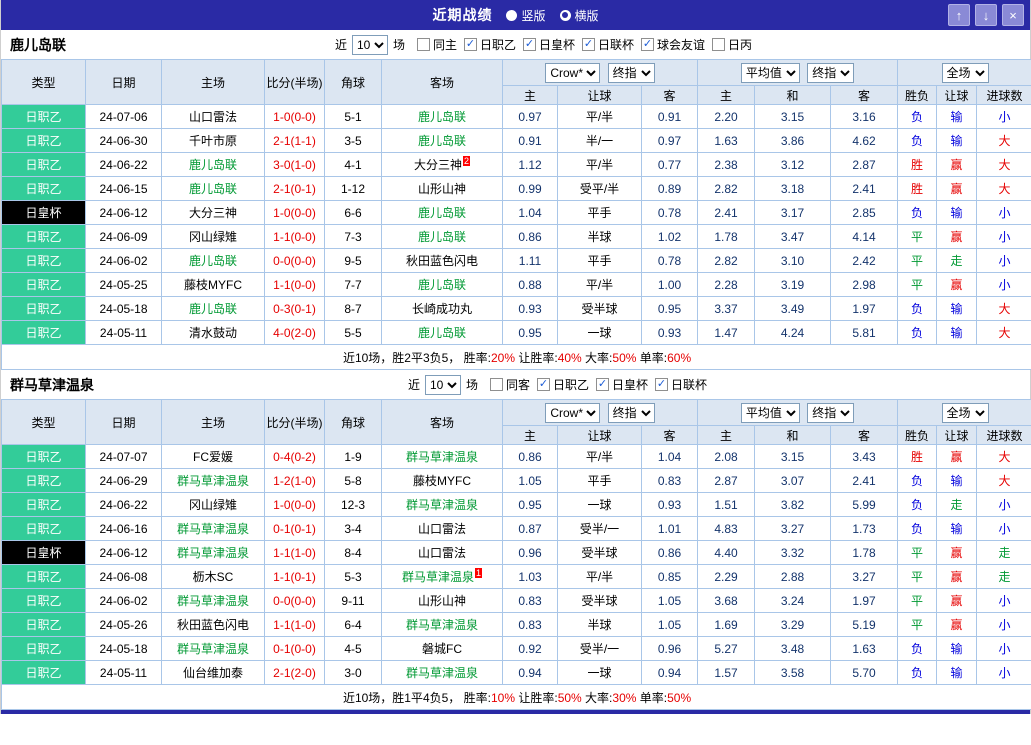  What do you see at coordinates (123, 648) in the screenshot?
I see `date-cell: 24-05-18` at bounding box center [123, 648].